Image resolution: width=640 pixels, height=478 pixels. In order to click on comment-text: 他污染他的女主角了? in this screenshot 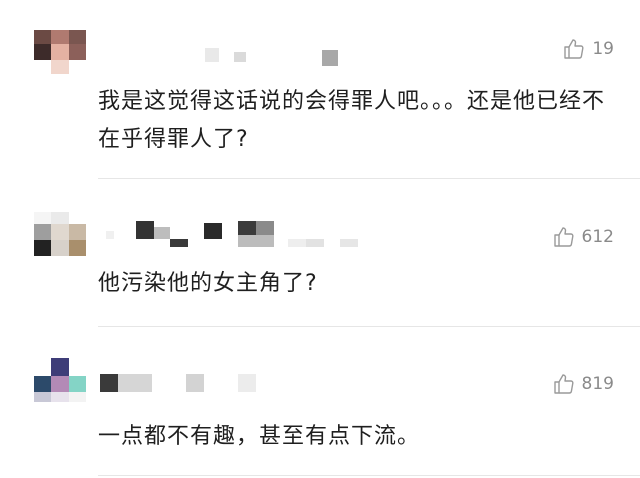, I will do `click(208, 283)`.